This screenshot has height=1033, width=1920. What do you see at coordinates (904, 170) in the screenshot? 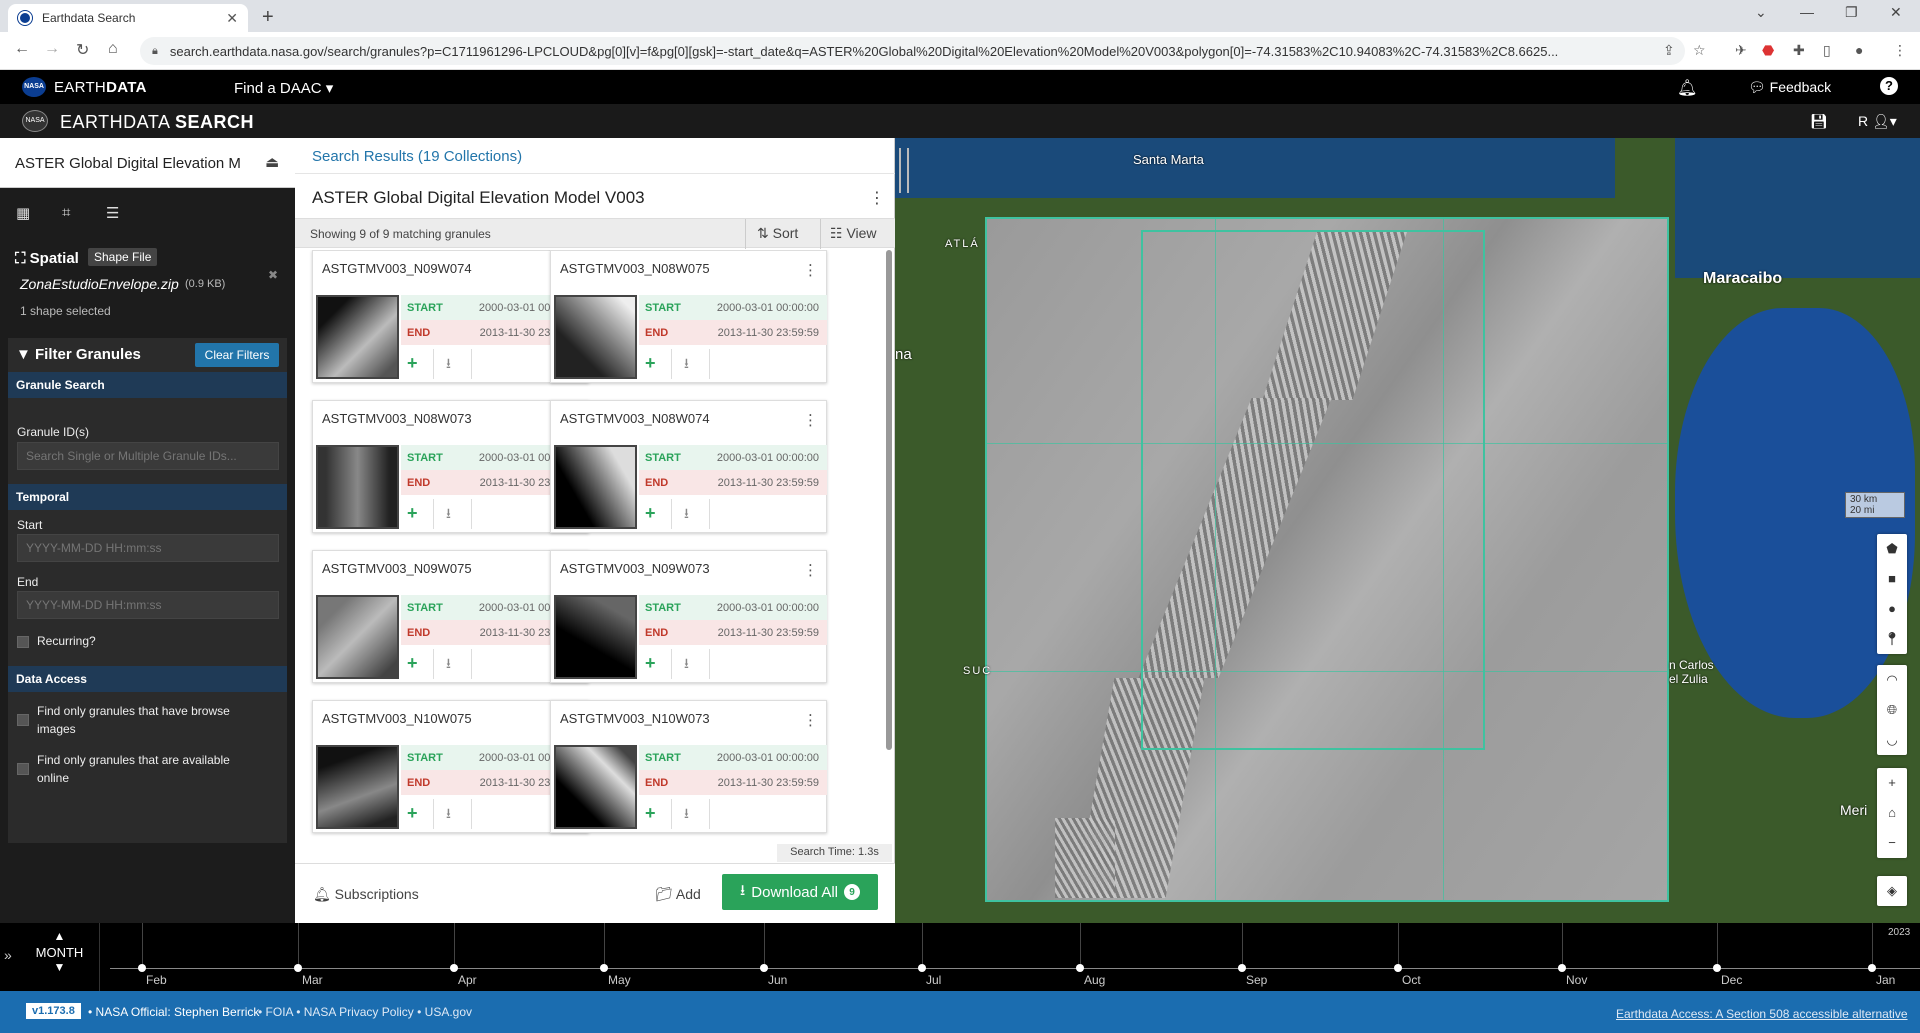
I see `panel-resize-handle` at bounding box center [904, 170].